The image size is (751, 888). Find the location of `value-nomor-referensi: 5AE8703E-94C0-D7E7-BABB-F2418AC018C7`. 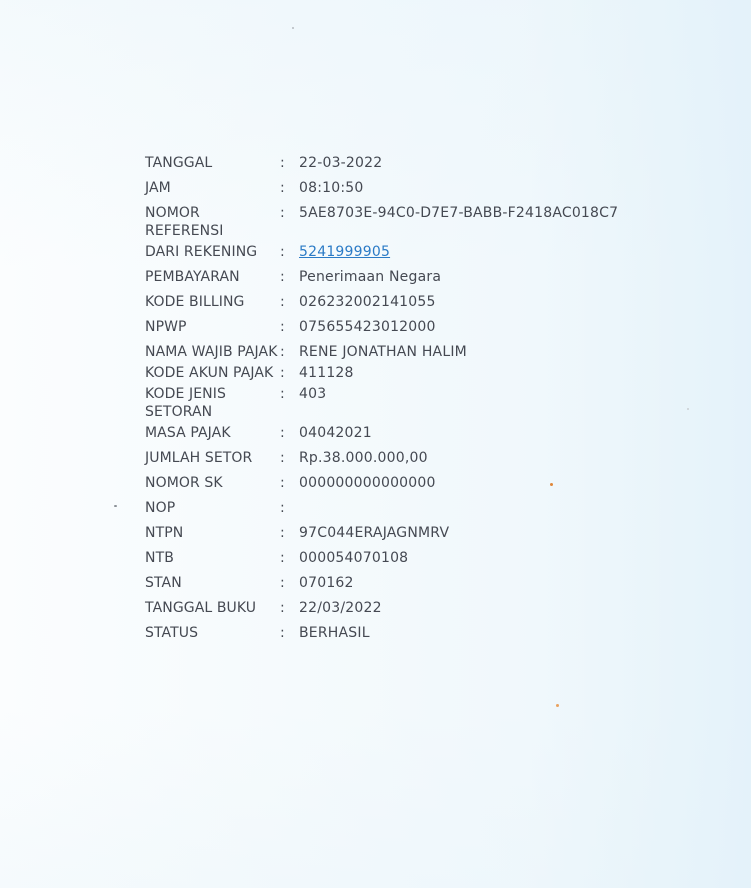

value-nomor-referensi: 5AE8703E-94C0-D7E7-BABB-F2418AC018C7 is located at coordinates (459, 213).